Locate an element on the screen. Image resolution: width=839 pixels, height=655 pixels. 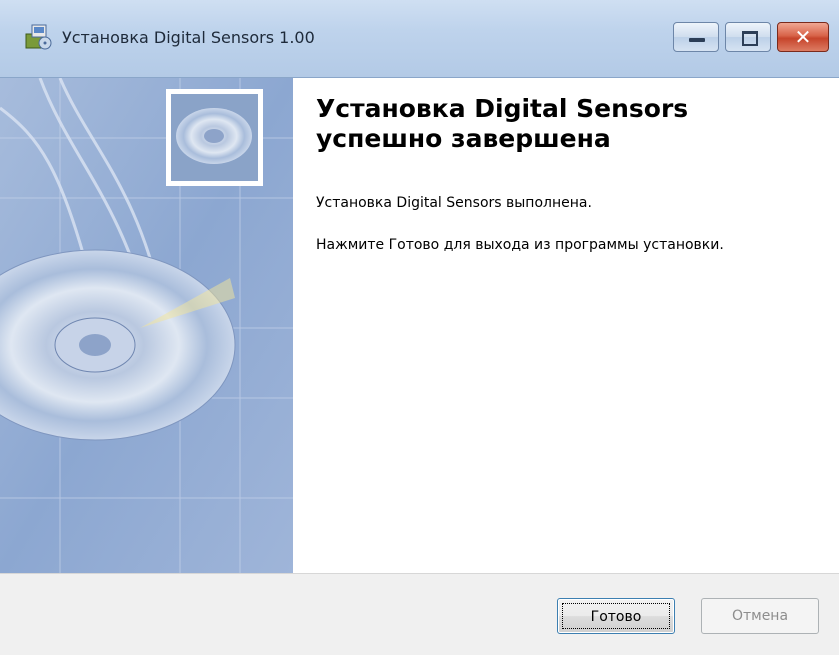
maximize-button is located at coordinates (748, 37).